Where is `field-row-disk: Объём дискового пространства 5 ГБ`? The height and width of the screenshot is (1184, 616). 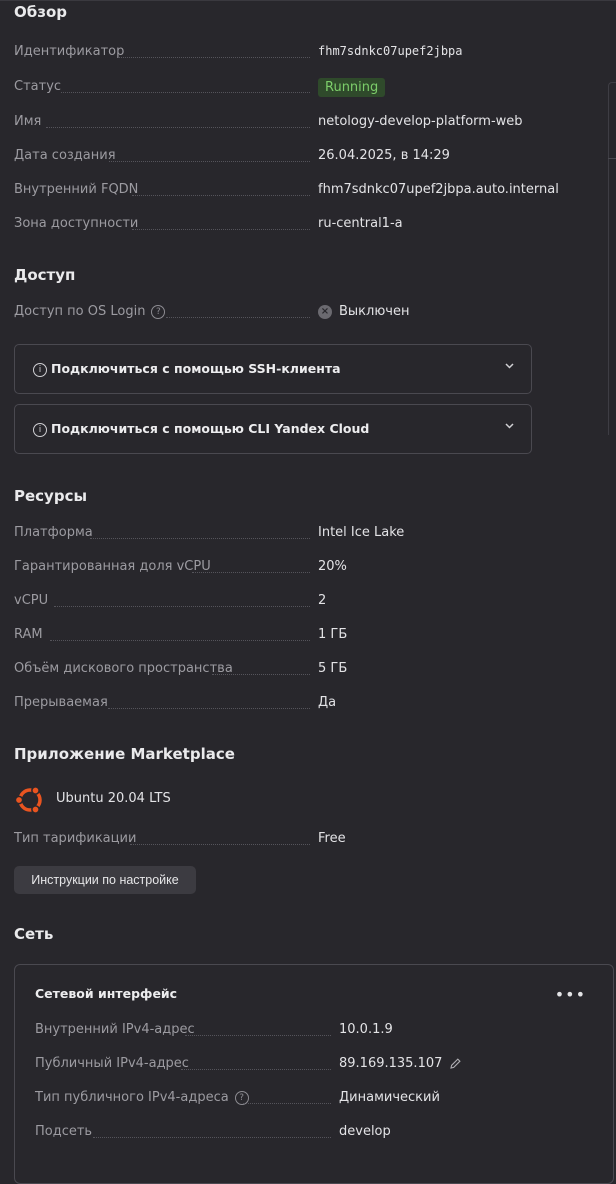 field-row-disk: Объём дискового пространства 5 ГБ is located at coordinates (274, 671).